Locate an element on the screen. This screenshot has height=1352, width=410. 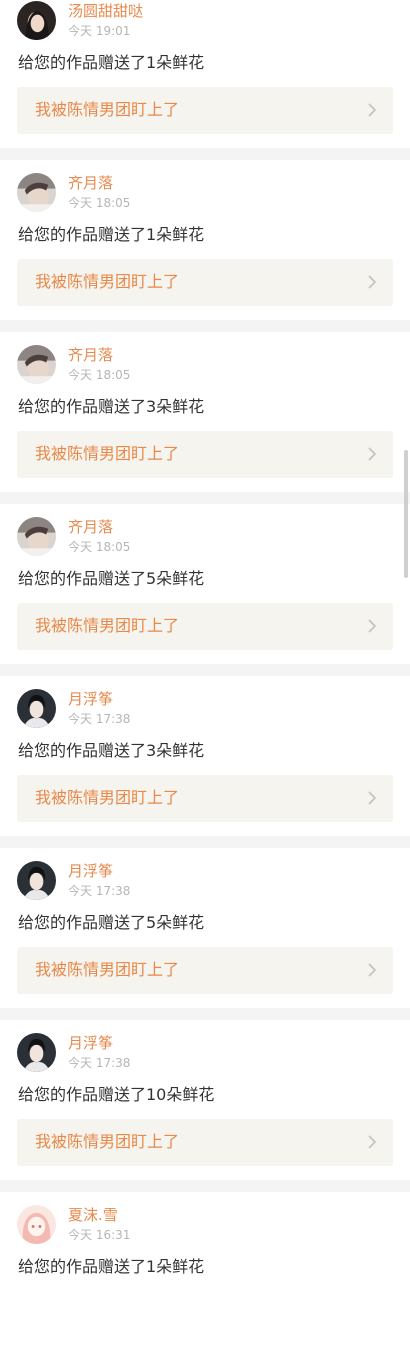
notification-card: 齐月落 今天 18:05 给您的作品赠送了5朵鲜花 我被陈情男团盯上了 is located at coordinates (205, 584).